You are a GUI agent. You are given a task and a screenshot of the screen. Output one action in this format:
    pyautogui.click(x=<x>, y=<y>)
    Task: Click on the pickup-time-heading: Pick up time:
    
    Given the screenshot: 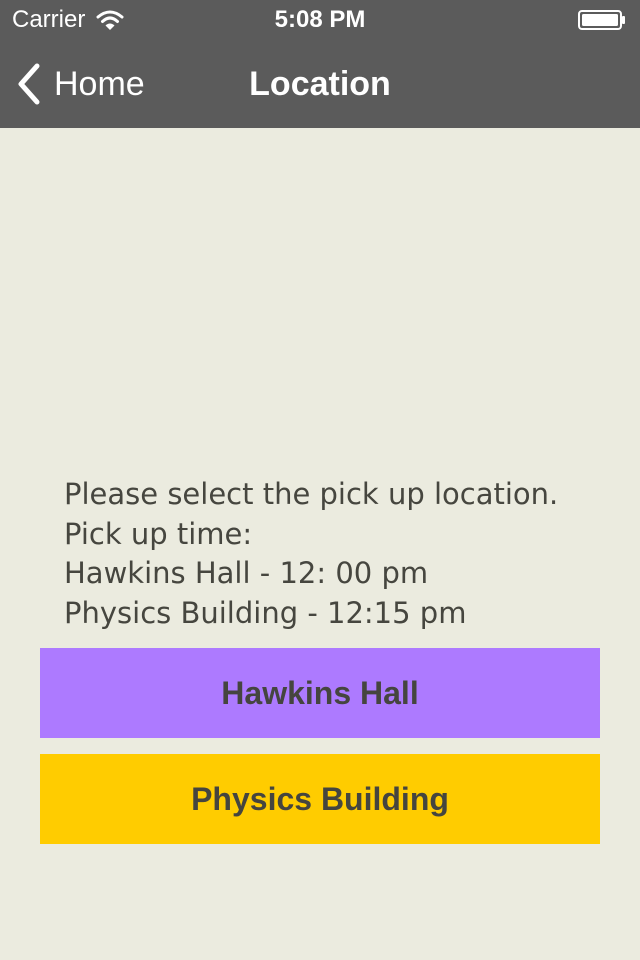 What is the action you would take?
    pyautogui.click(x=158, y=533)
    